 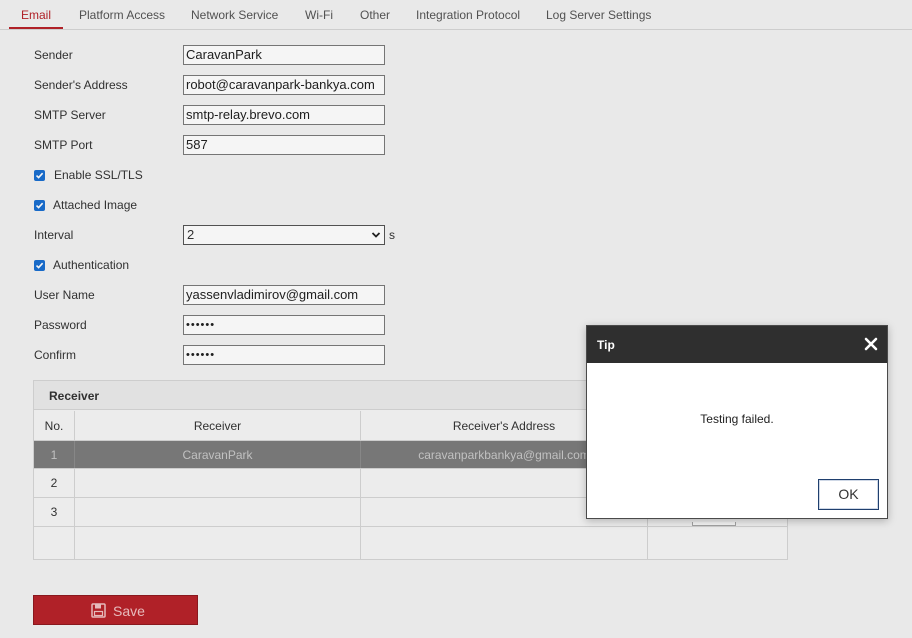 What do you see at coordinates (737, 344) in the screenshot?
I see `dialog-header: Tip` at bounding box center [737, 344].